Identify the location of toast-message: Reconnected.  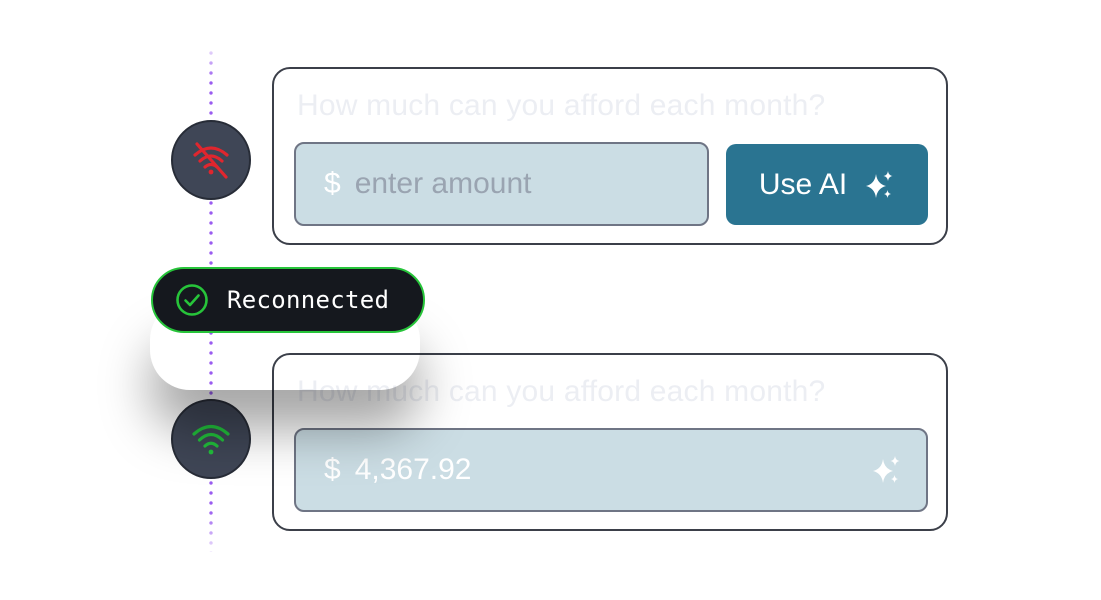
(308, 300).